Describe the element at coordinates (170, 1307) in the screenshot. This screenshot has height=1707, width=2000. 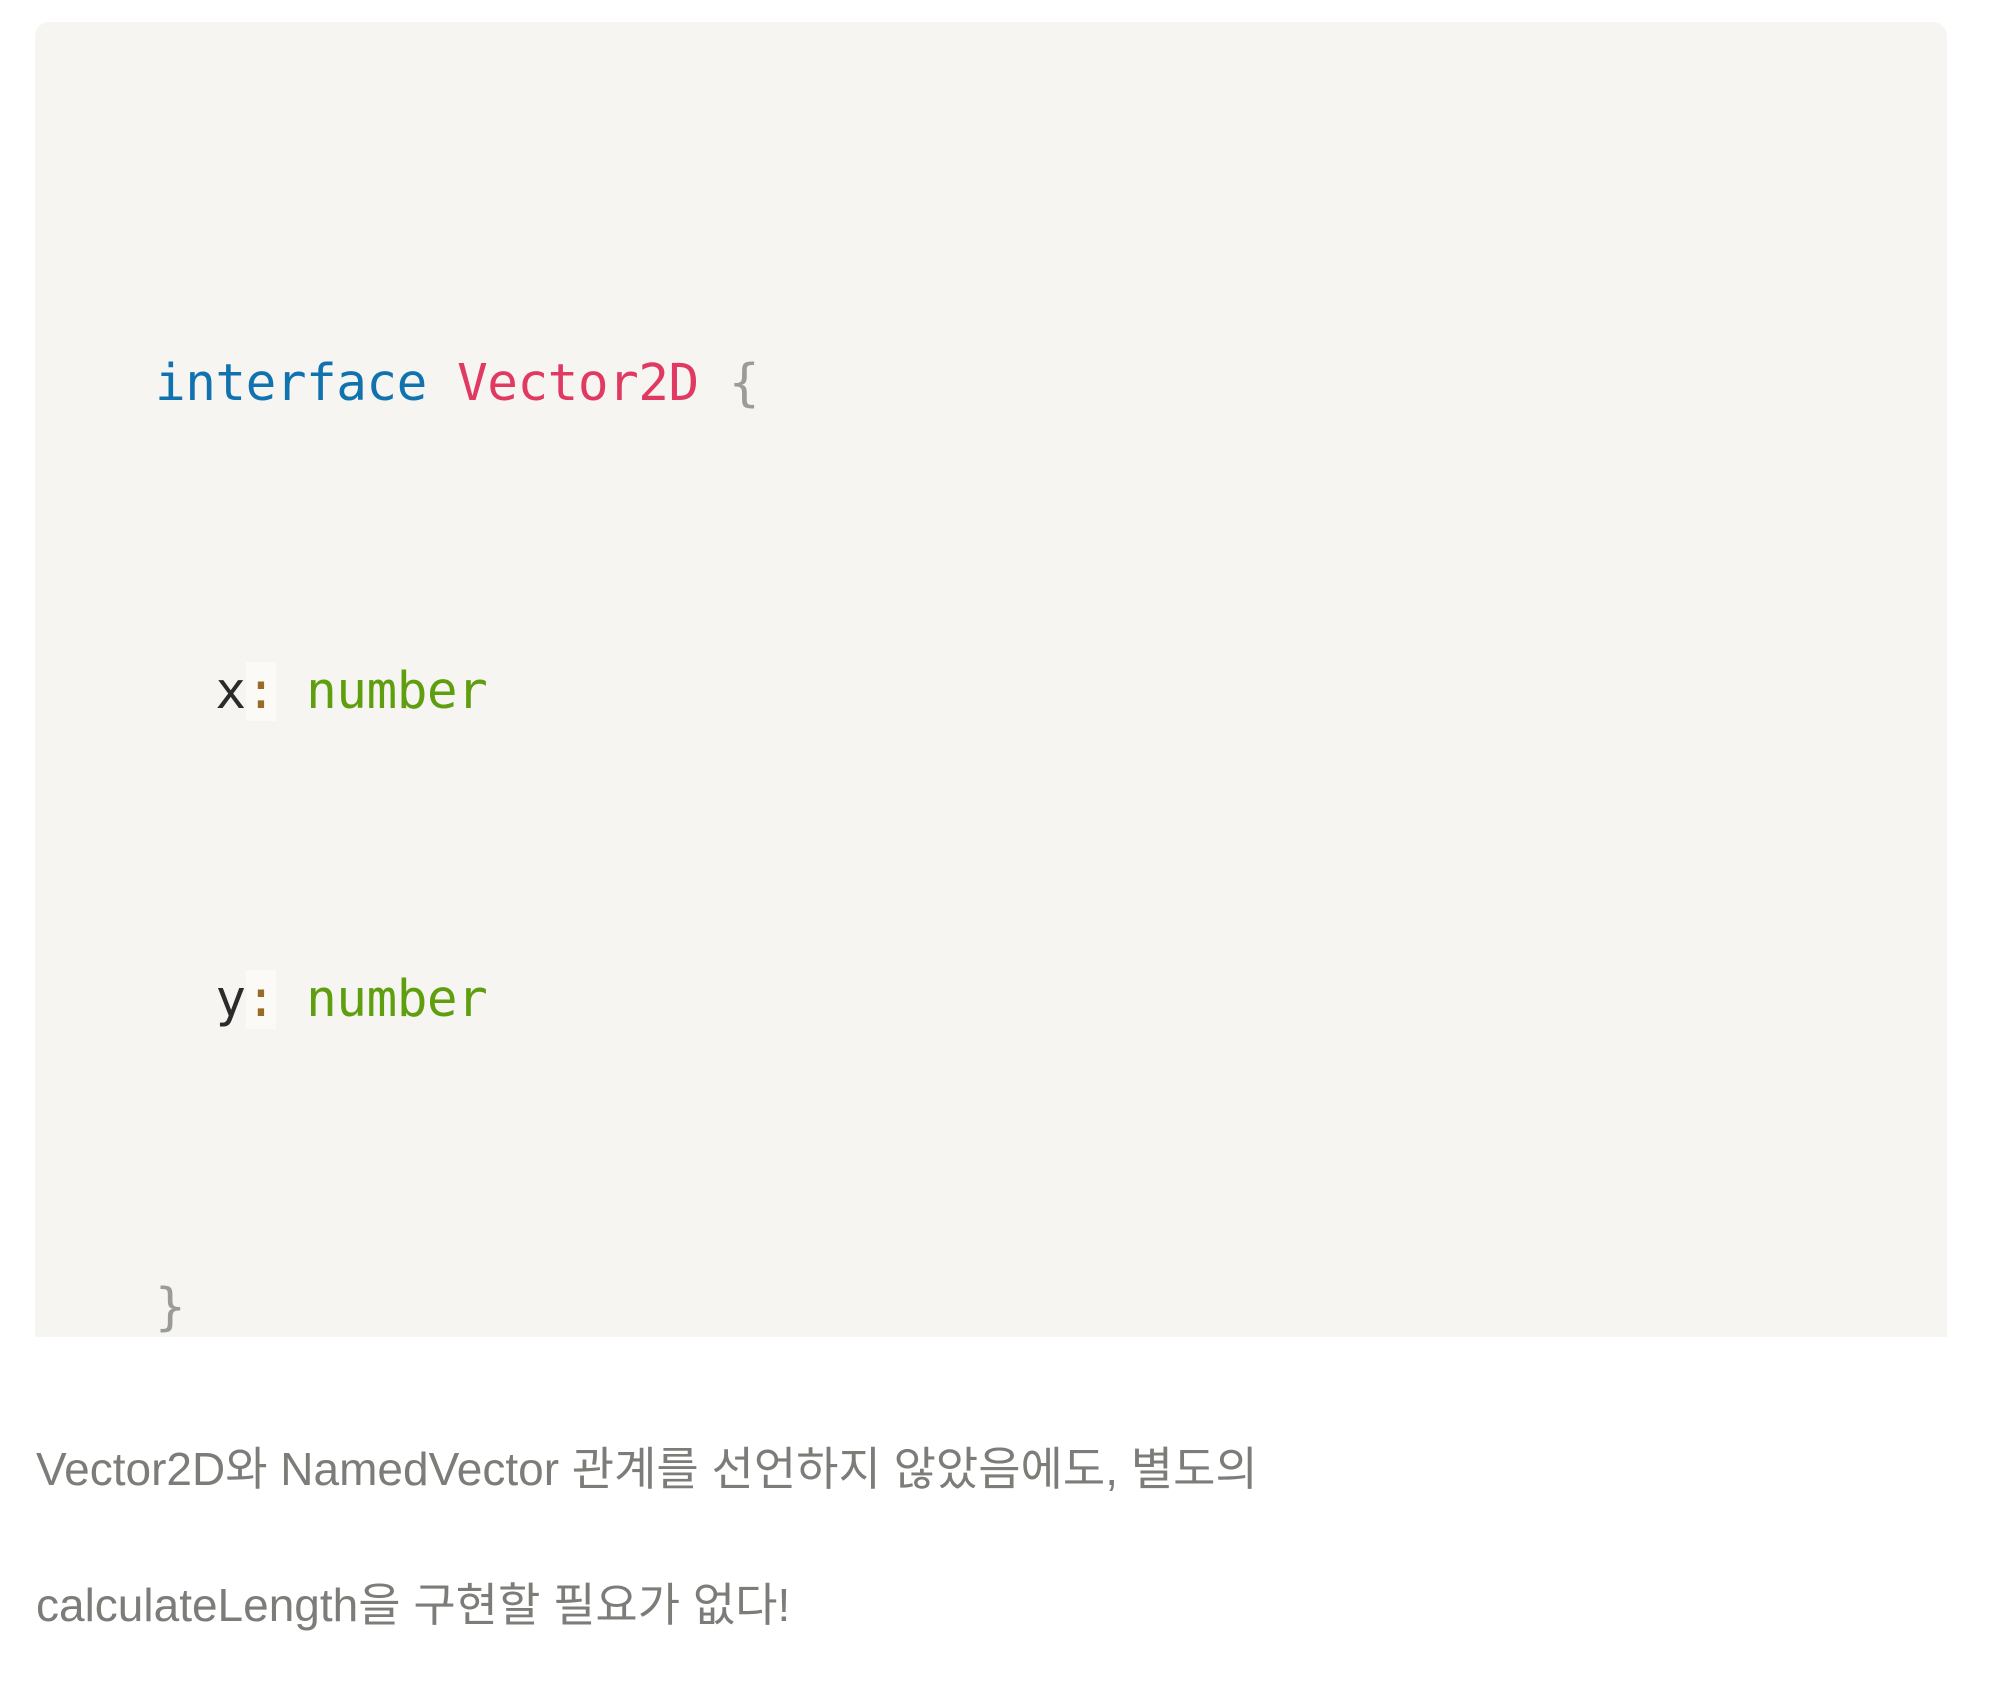
I see `brace-close-icon: }` at that location.